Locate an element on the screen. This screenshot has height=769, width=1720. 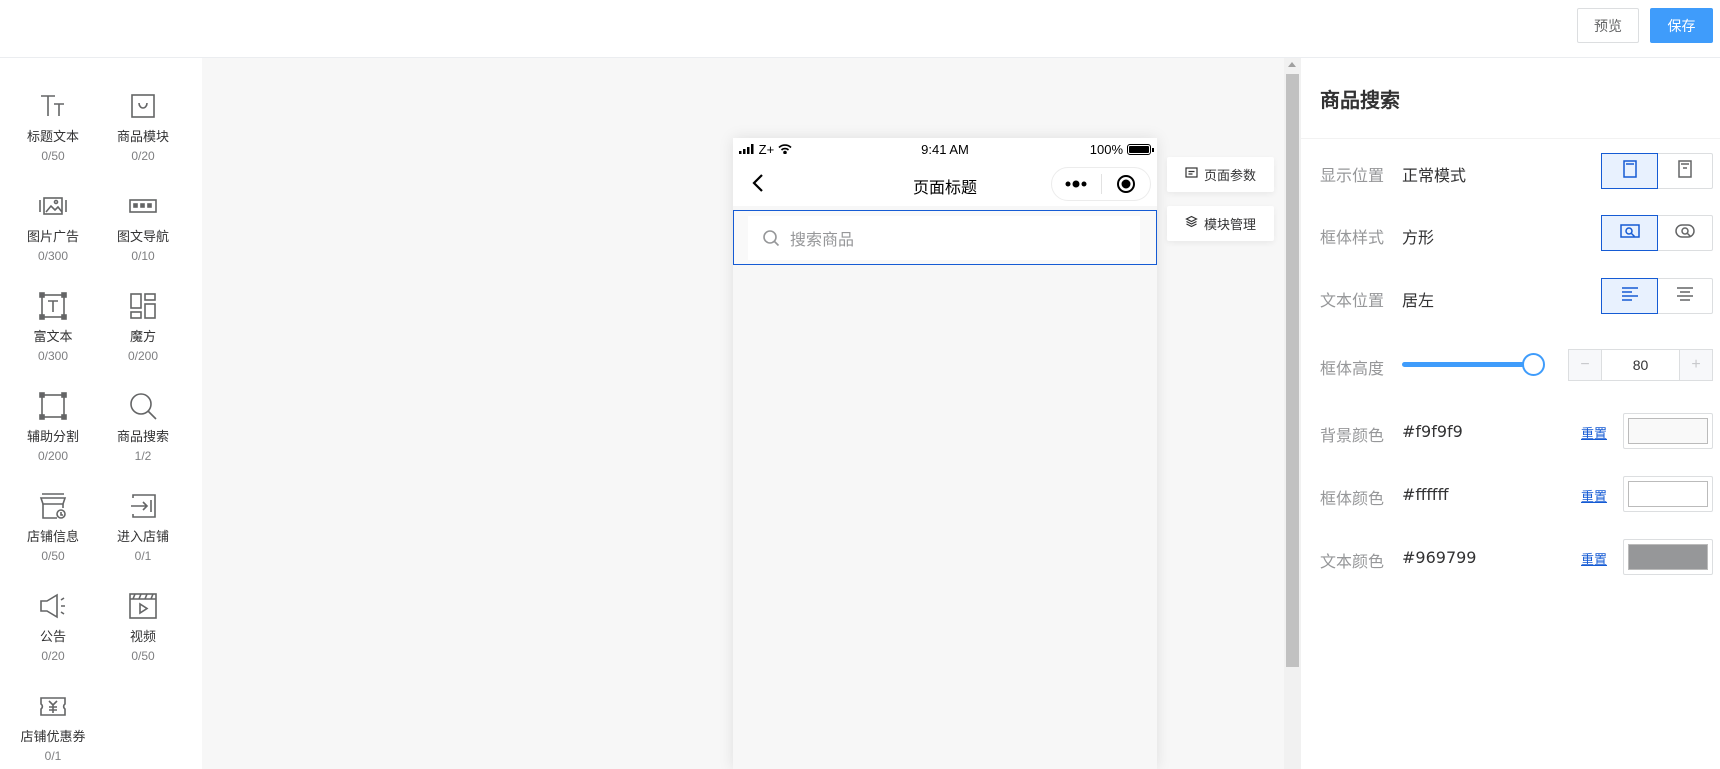
box-color-reset-link: 重置 is located at coordinates (1594, 495).